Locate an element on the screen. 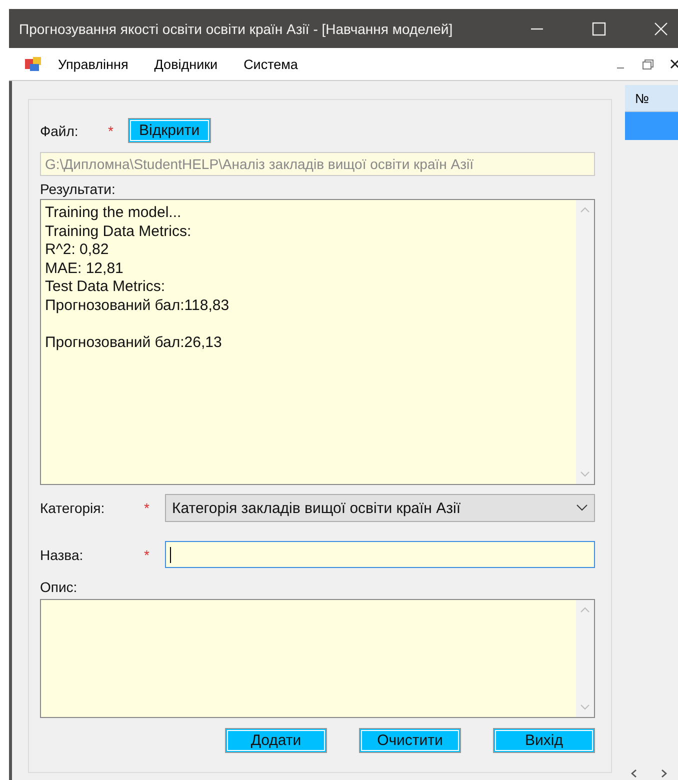  description-label: Опис: is located at coordinates (59, 587).